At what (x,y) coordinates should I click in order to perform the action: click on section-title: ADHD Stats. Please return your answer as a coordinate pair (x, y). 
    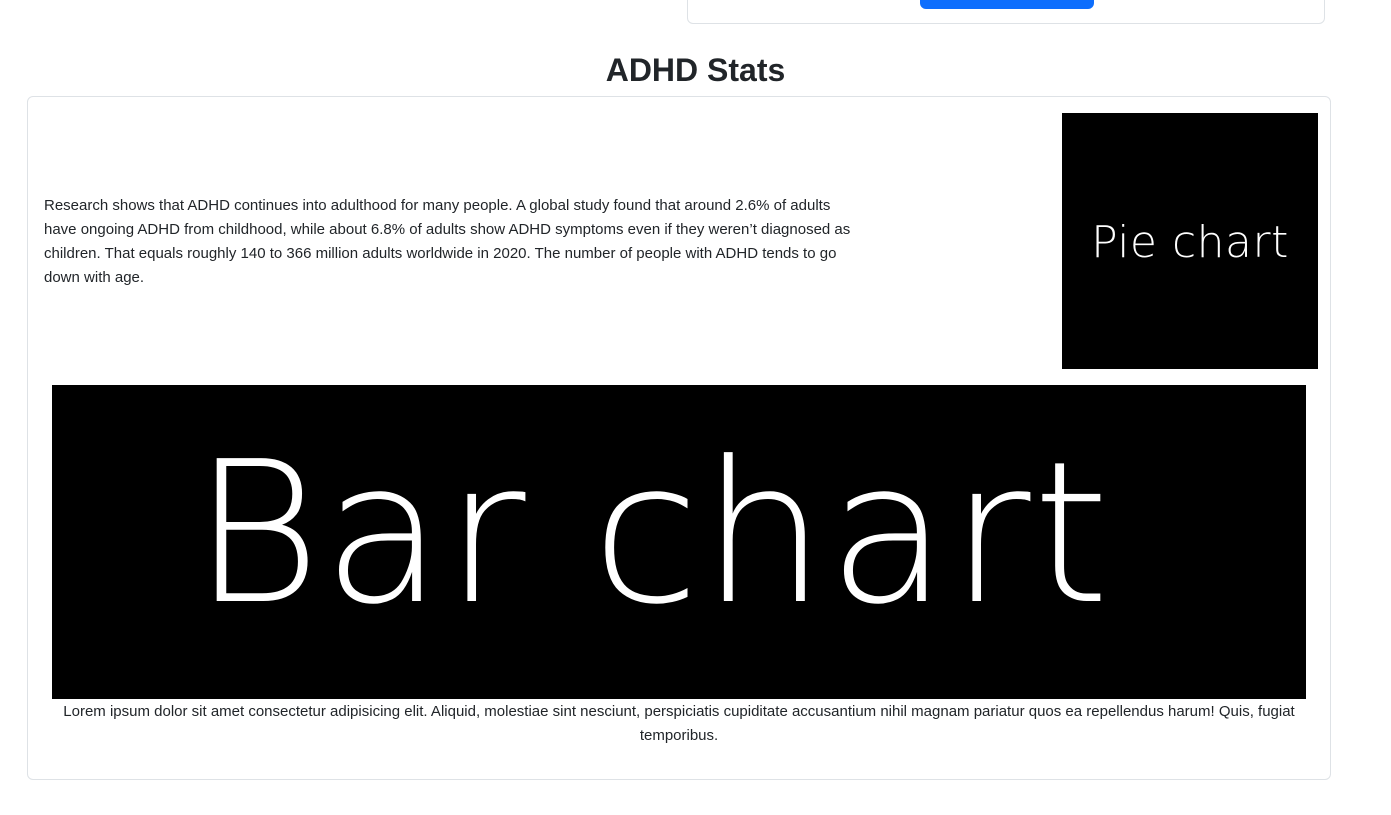
    Looking at the image, I should click on (695, 70).